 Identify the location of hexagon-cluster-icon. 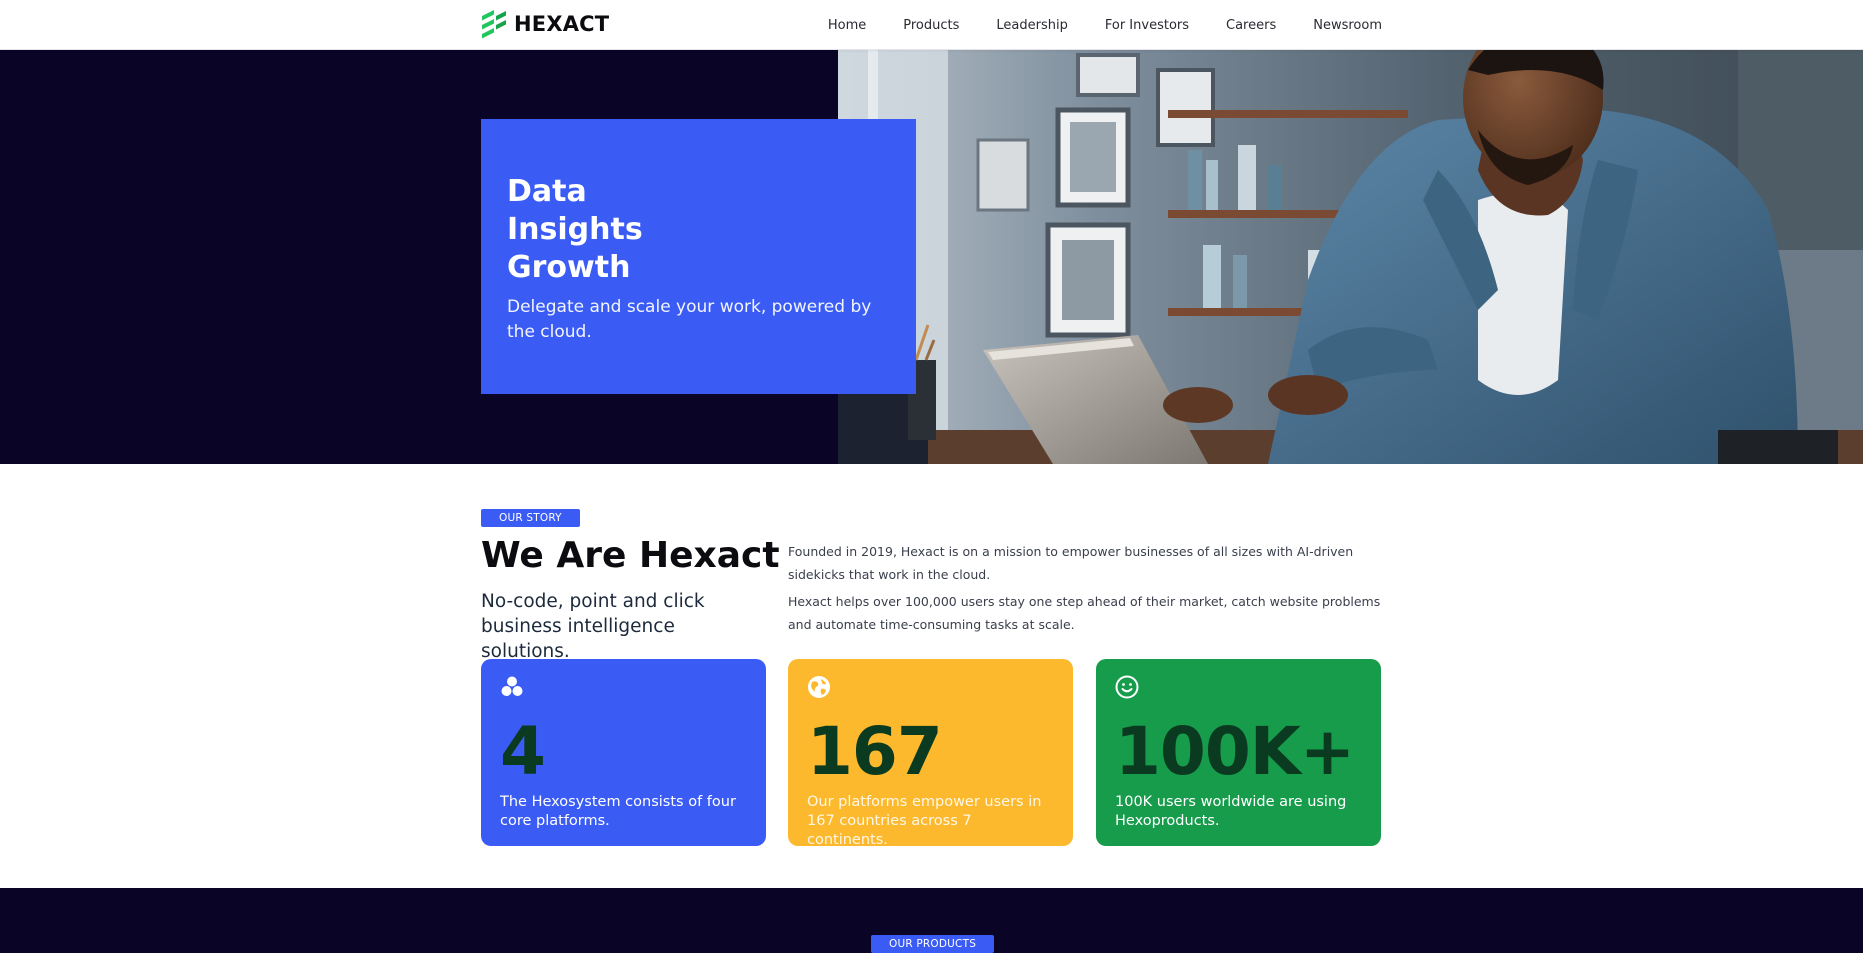
(512, 686).